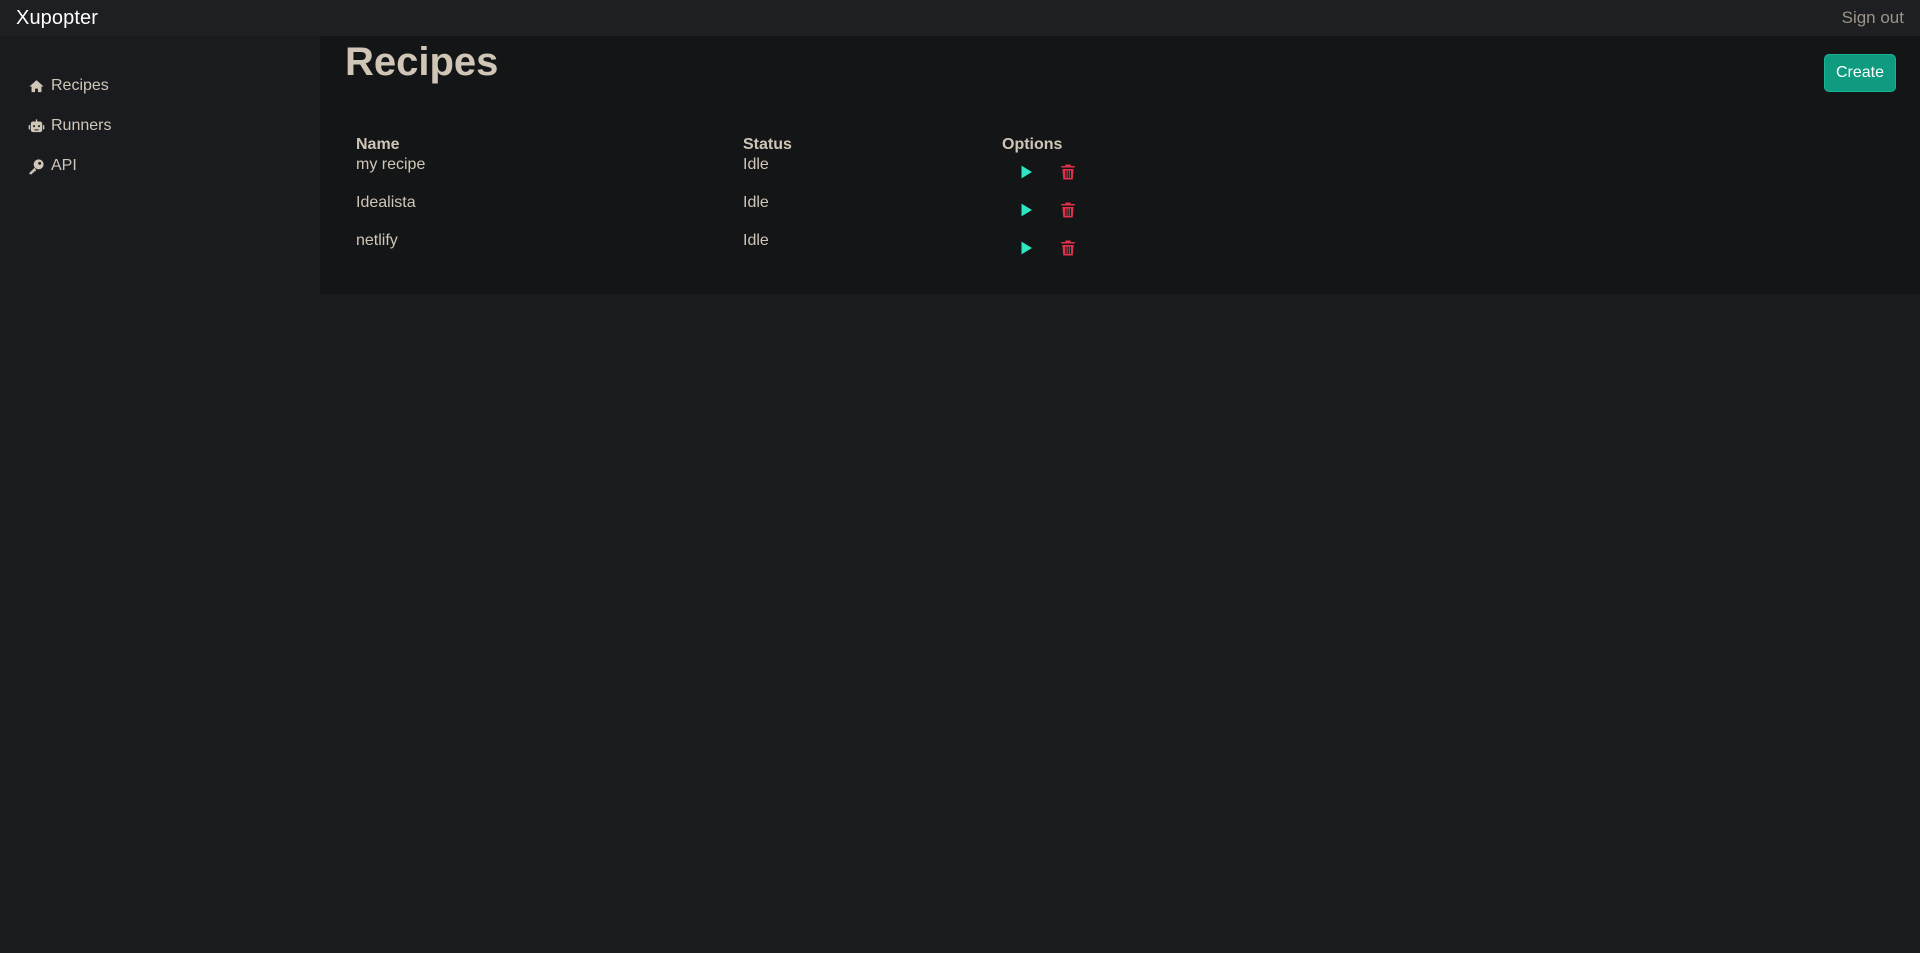 The height and width of the screenshot is (953, 1920). Describe the element at coordinates (36, 166) in the screenshot. I see `key-icon` at that location.